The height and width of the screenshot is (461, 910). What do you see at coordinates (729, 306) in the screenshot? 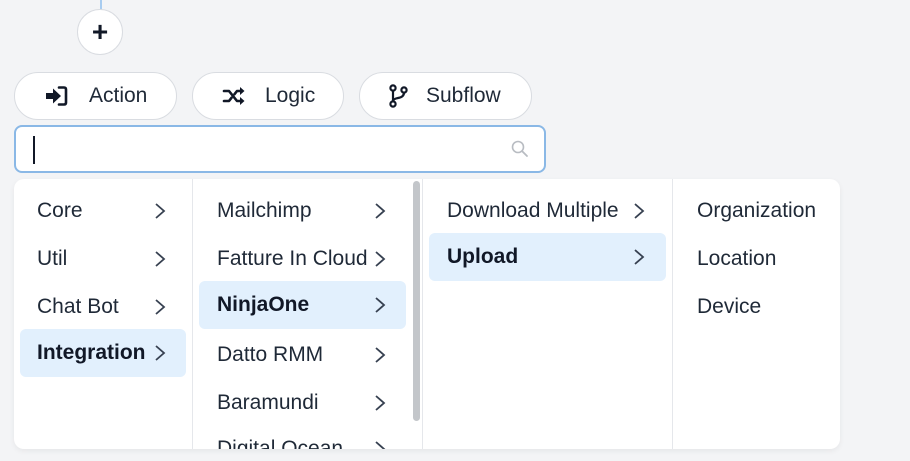
I see `menu-item-label: Device` at bounding box center [729, 306].